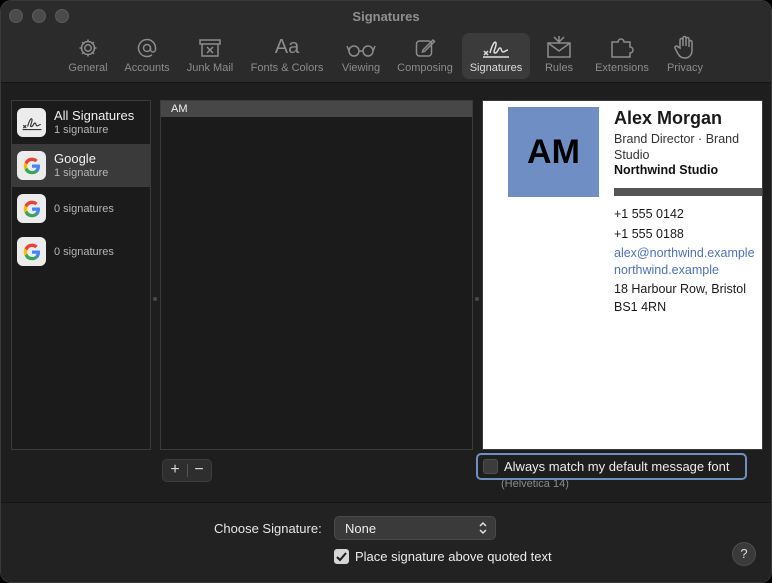  What do you see at coordinates (415, 528) in the screenshot?
I see `choose-signature-select: None` at bounding box center [415, 528].